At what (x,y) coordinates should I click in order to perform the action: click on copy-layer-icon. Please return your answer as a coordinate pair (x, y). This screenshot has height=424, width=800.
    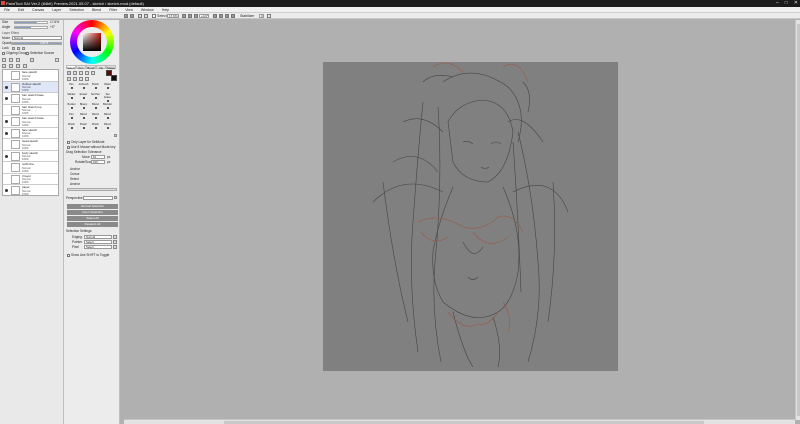
    Looking at the image, I should click on (32, 60).